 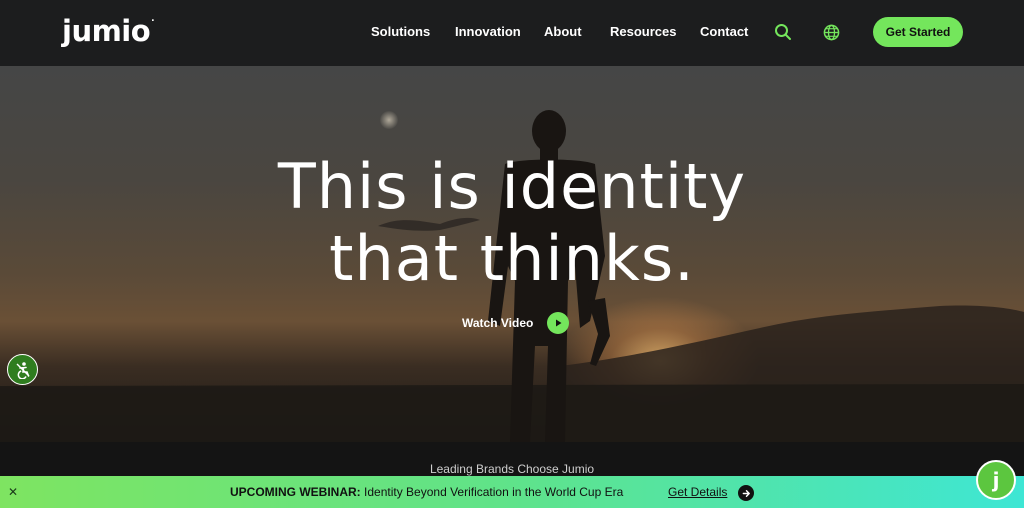 I want to click on get-details-link: Get Details, so click(x=697, y=492).